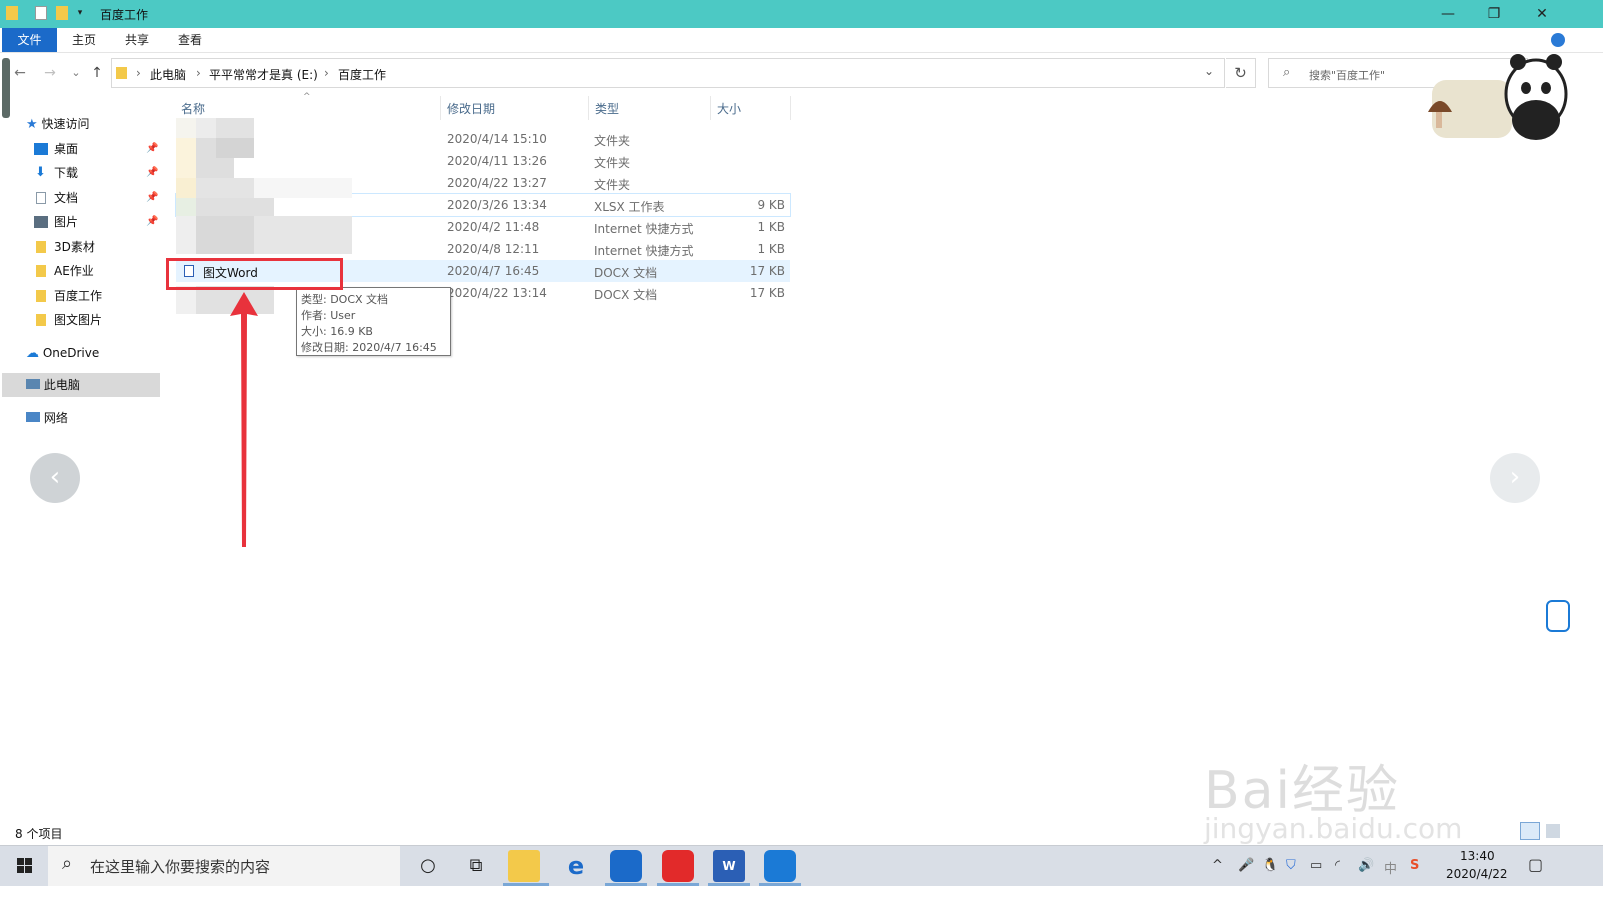 The width and height of the screenshot is (1603, 905). I want to click on sidebar-item-pictures: 图片 📌, so click(97, 222).